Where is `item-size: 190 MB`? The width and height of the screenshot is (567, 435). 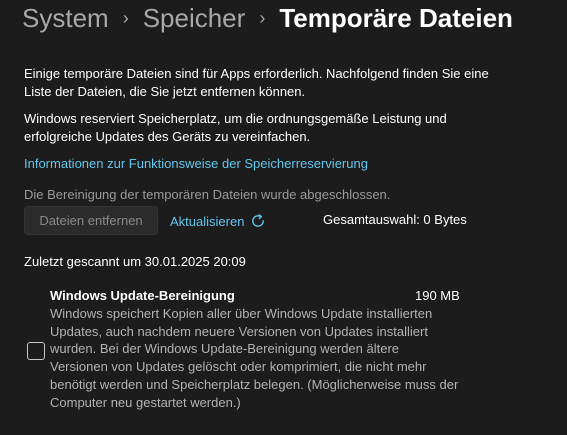
item-size: 190 MB is located at coordinates (437, 295).